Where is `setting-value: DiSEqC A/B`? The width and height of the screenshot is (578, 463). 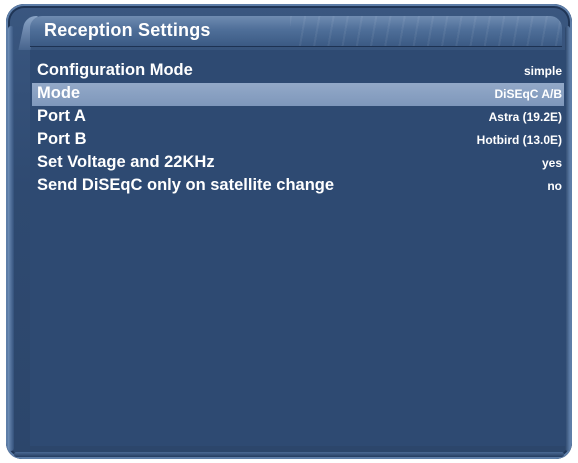 setting-value: DiSEqC A/B is located at coordinates (528, 94).